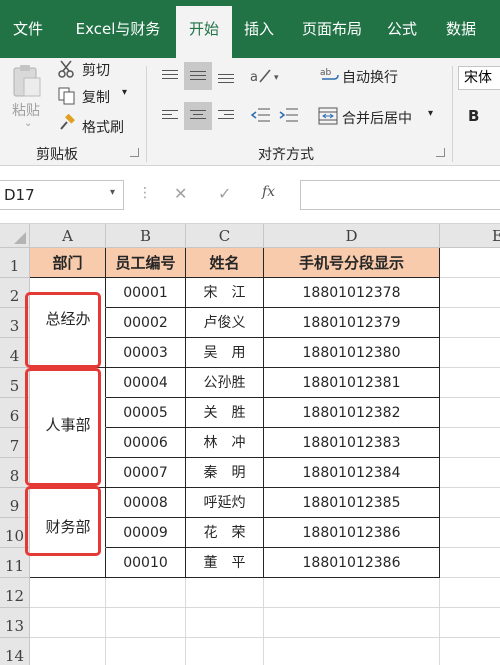 The image size is (500, 665). What do you see at coordinates (352, 413) in the screenshot?
I see `phone-cell: 18801012382` at bounding box center [352, 413].